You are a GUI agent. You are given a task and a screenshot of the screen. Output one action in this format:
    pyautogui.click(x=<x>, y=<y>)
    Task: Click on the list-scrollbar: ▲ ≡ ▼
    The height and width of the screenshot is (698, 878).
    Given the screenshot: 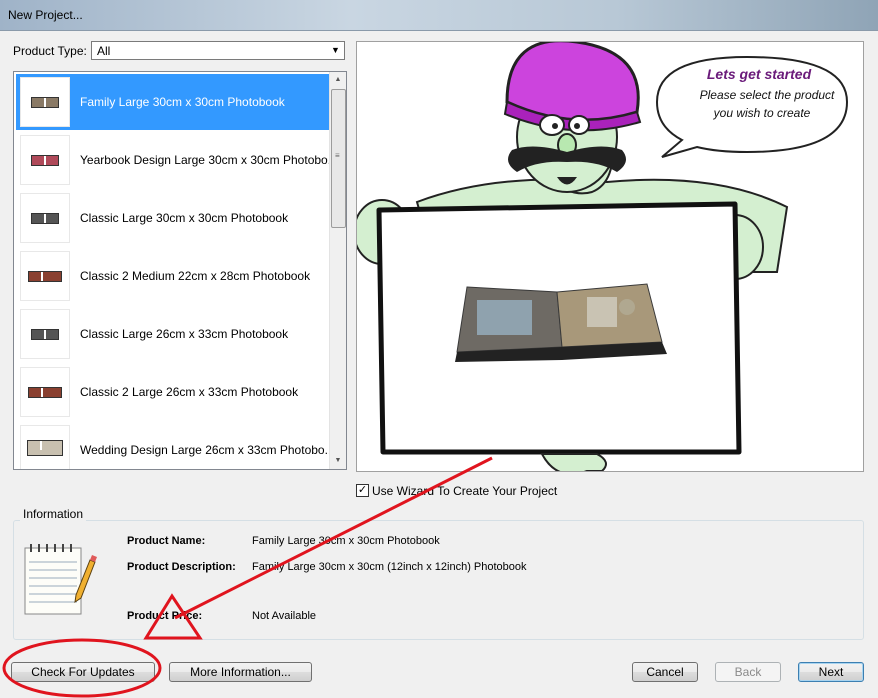 What is the action you would take?
    pyautogui.click(x=337, y=270)
    